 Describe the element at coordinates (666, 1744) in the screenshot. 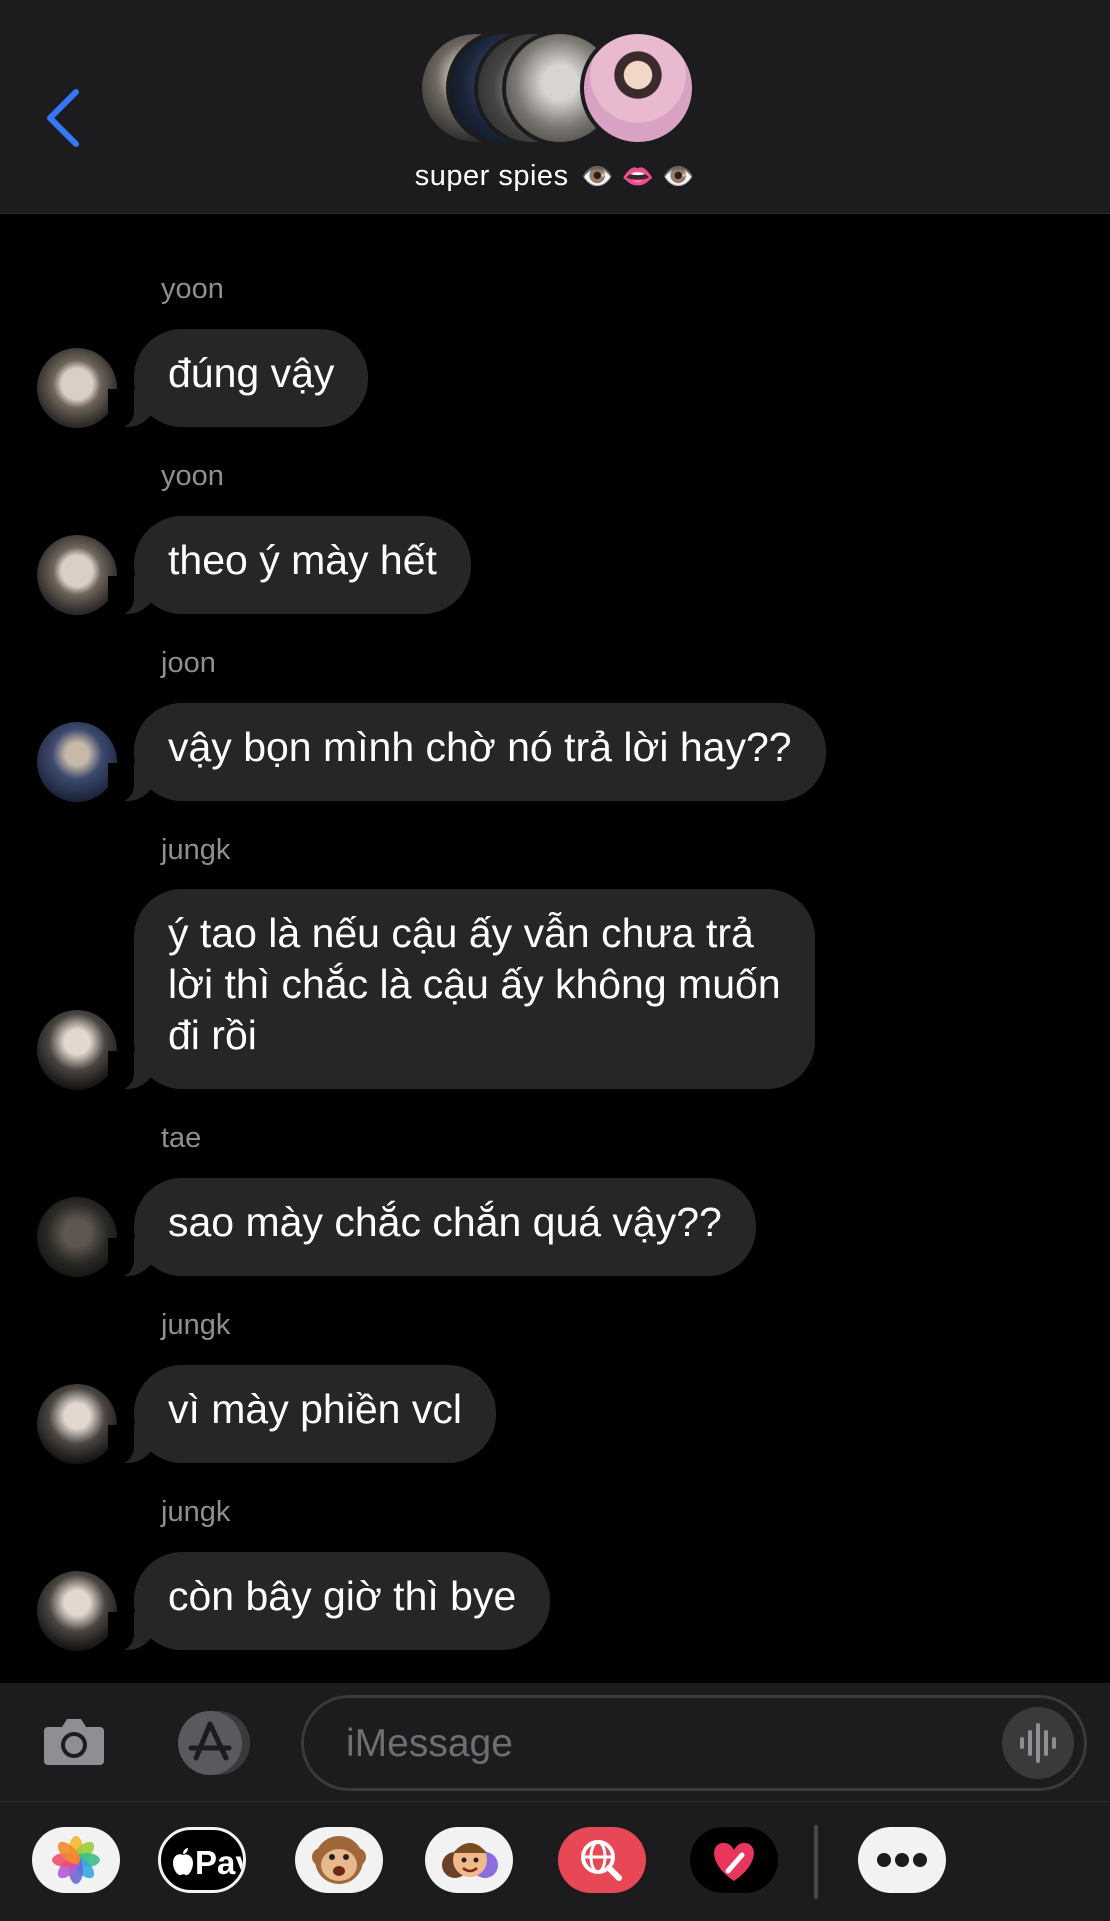

I see `message-input` at that location.